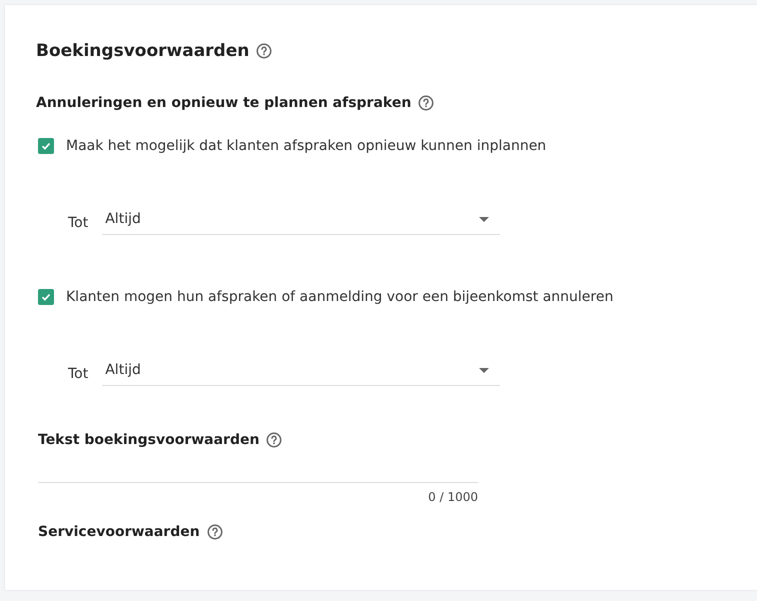  Describe the element at coordinates (149, 440) in the screenshot. I see `field-title: Tekst boekingsvoorwaarden` at that location.